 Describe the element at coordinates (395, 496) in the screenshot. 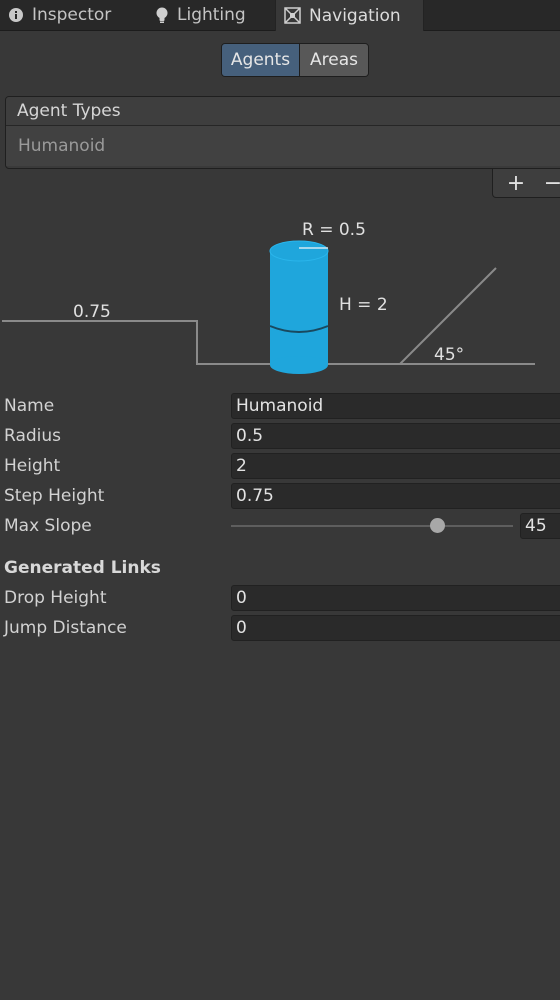

I see `step-height-field: 0.75` at that location.